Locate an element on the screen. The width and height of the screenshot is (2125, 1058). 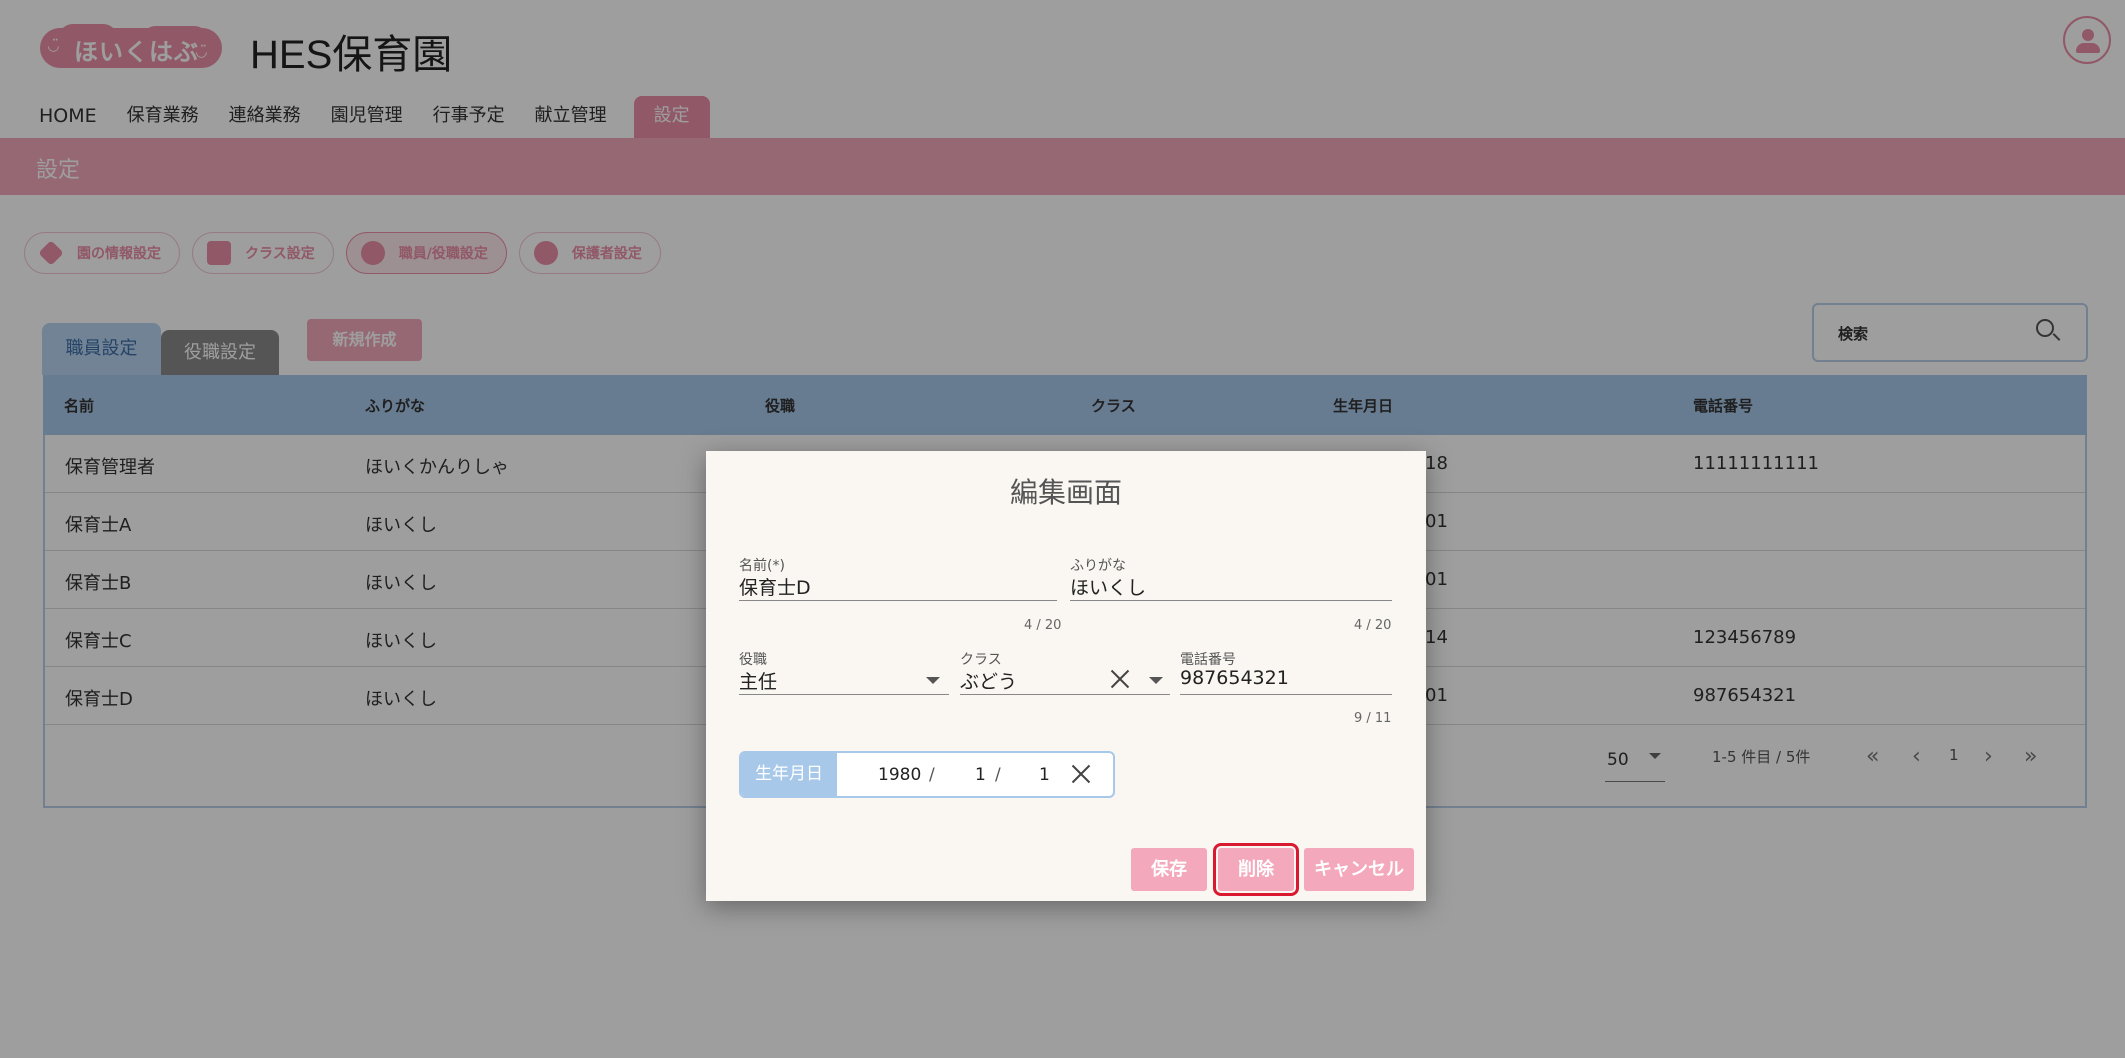
phone-input: 987654321 is located at coordinates (1234, 678).